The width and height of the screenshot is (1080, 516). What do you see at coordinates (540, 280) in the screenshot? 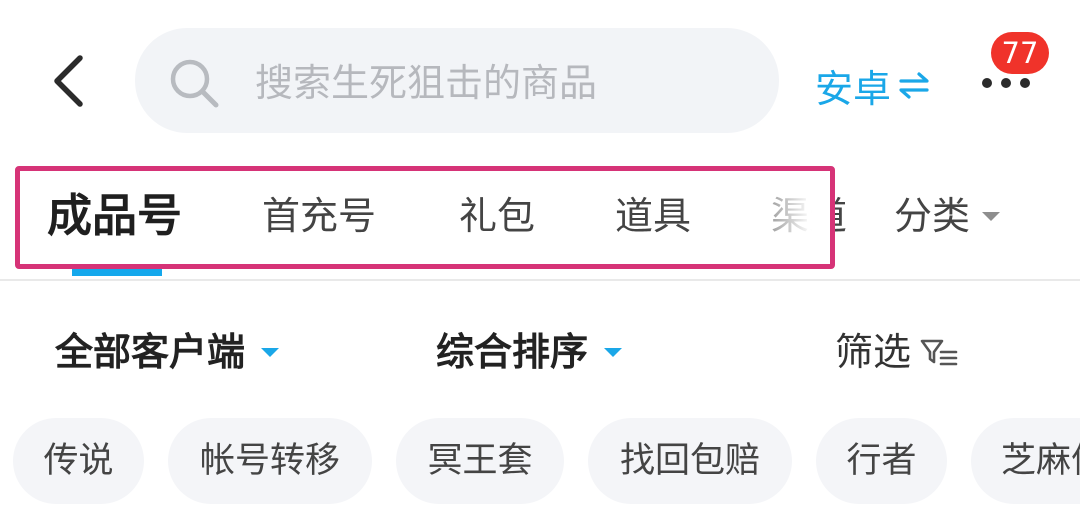
I see `divider` at bounding box center [540, 280].